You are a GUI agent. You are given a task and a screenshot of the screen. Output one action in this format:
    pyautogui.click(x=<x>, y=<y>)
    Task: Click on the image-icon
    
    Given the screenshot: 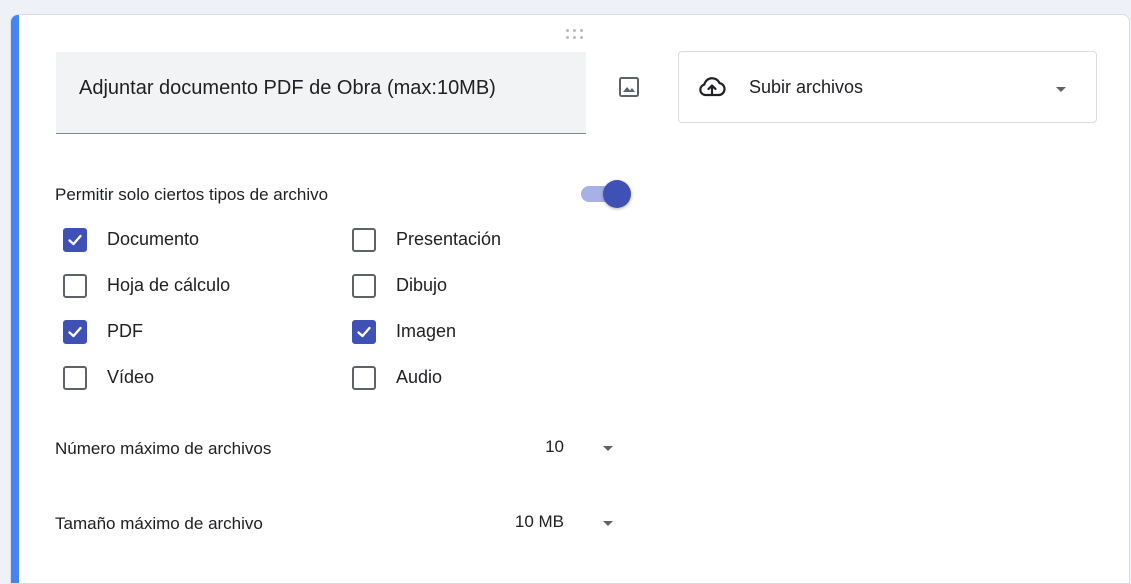 What is the action you would take?
    pyautogui.click(x=629, y=87)
    